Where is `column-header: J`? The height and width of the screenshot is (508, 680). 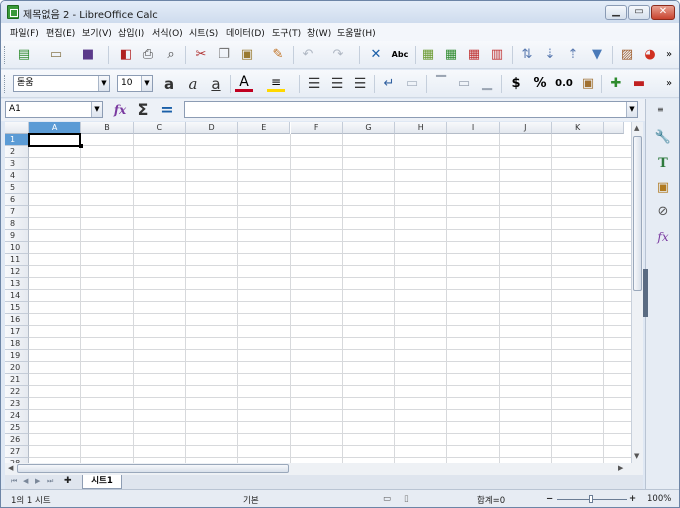 column-header: J is located at coordinates (525, 128).